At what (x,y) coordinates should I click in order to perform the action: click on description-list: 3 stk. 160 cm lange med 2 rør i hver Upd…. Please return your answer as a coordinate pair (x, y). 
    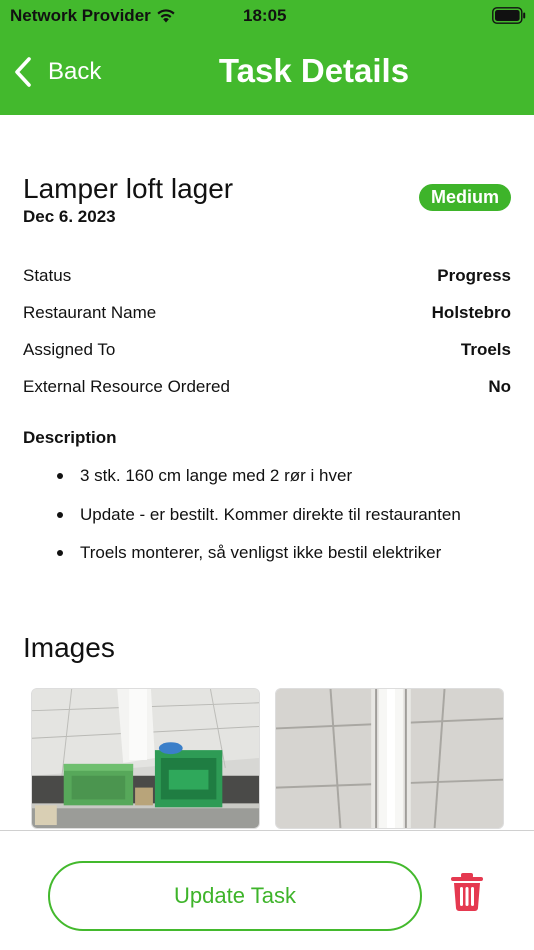
    Looking at the image, I should click on (259, 522).